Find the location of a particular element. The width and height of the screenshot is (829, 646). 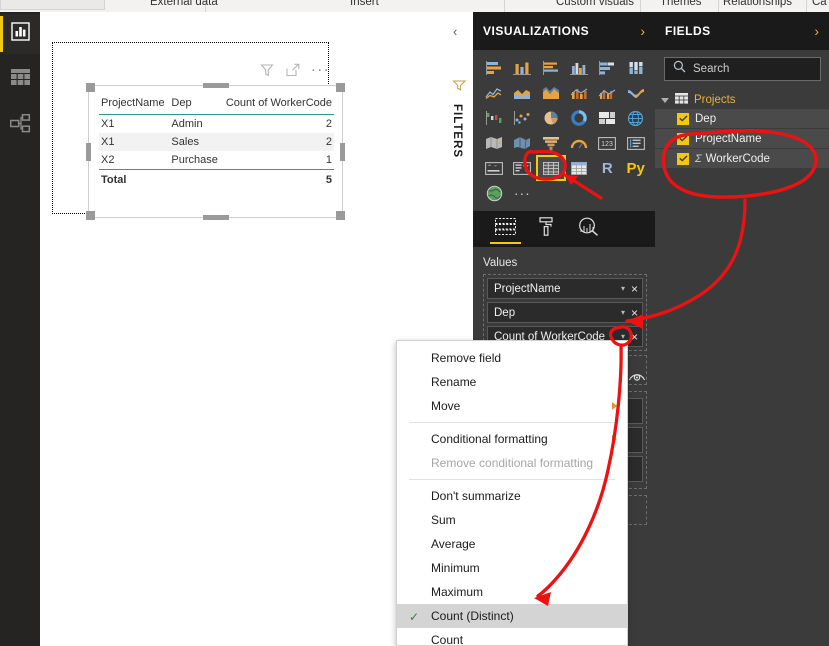

line-and-clustered-column-chart-icon is located at coordinates (607, 93).